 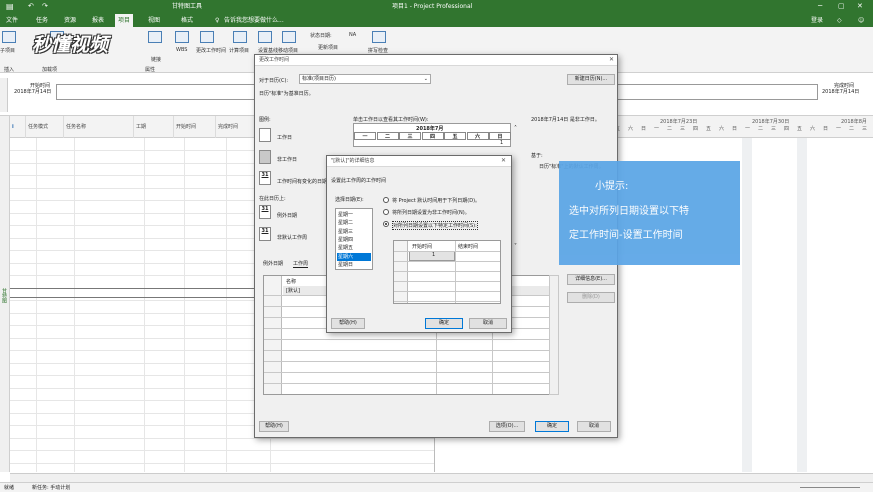 I want to click on col-end-time: 结束时间, so click(x=468, y=247).